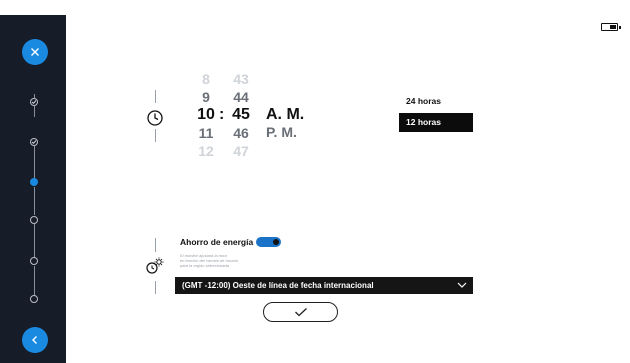 Image resolution: width=630 pixels, height=363 pixels. What do you see at coordinates (423, 101) in the screenshot?
I see `format-24h-option: 24 horas` at bounding box center [423, 101].